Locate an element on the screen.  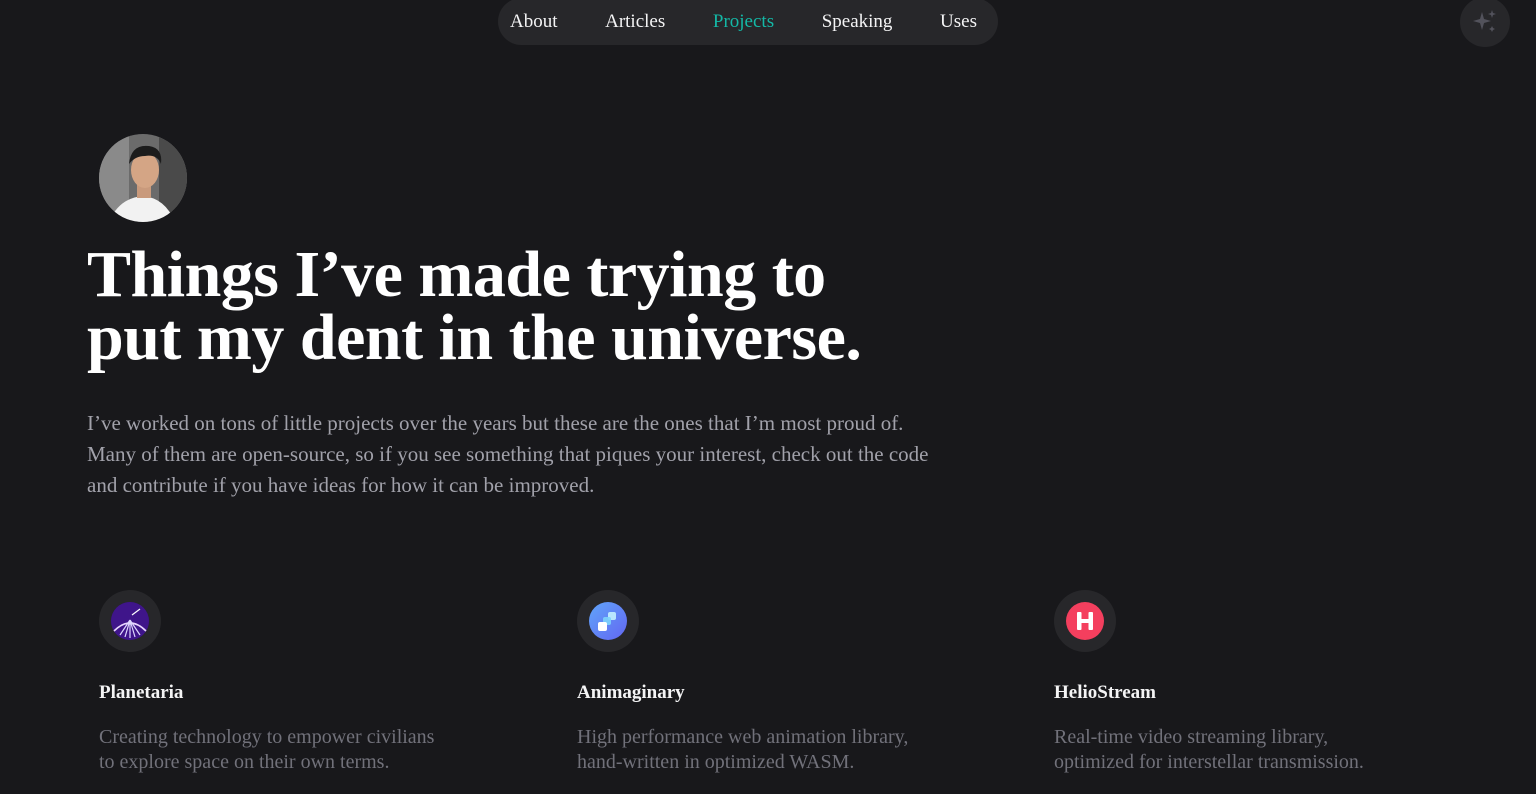
avatar is located at coordinates (143, 178).